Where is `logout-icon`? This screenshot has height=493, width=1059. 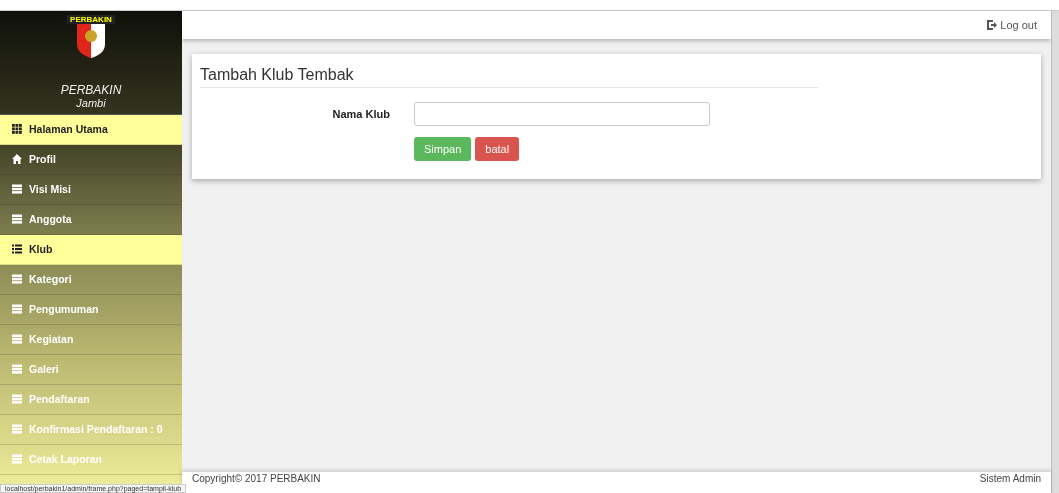
logout-icon is located at coordinates (992, 25).